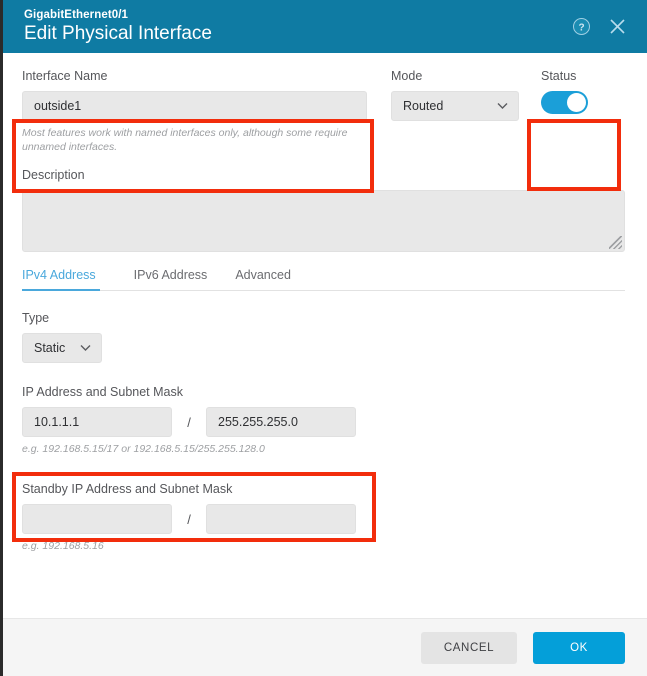 The width and height of the screenshot is (647, 676). I want to click on description-textarea, so click(323, 221).